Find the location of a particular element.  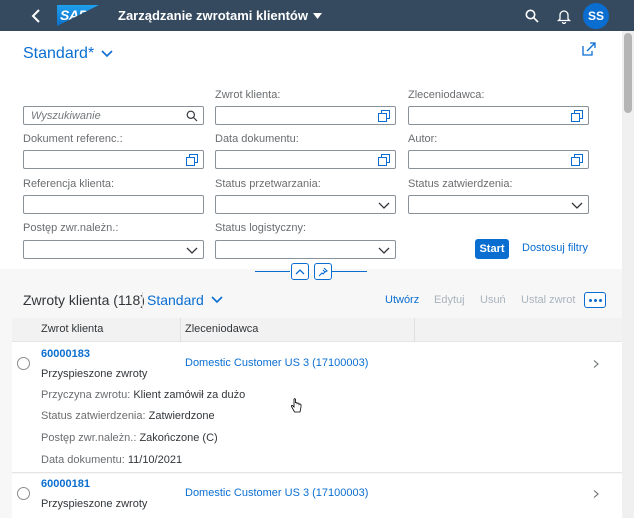

hand-cursor-icon is located at coordinates (296, 405).